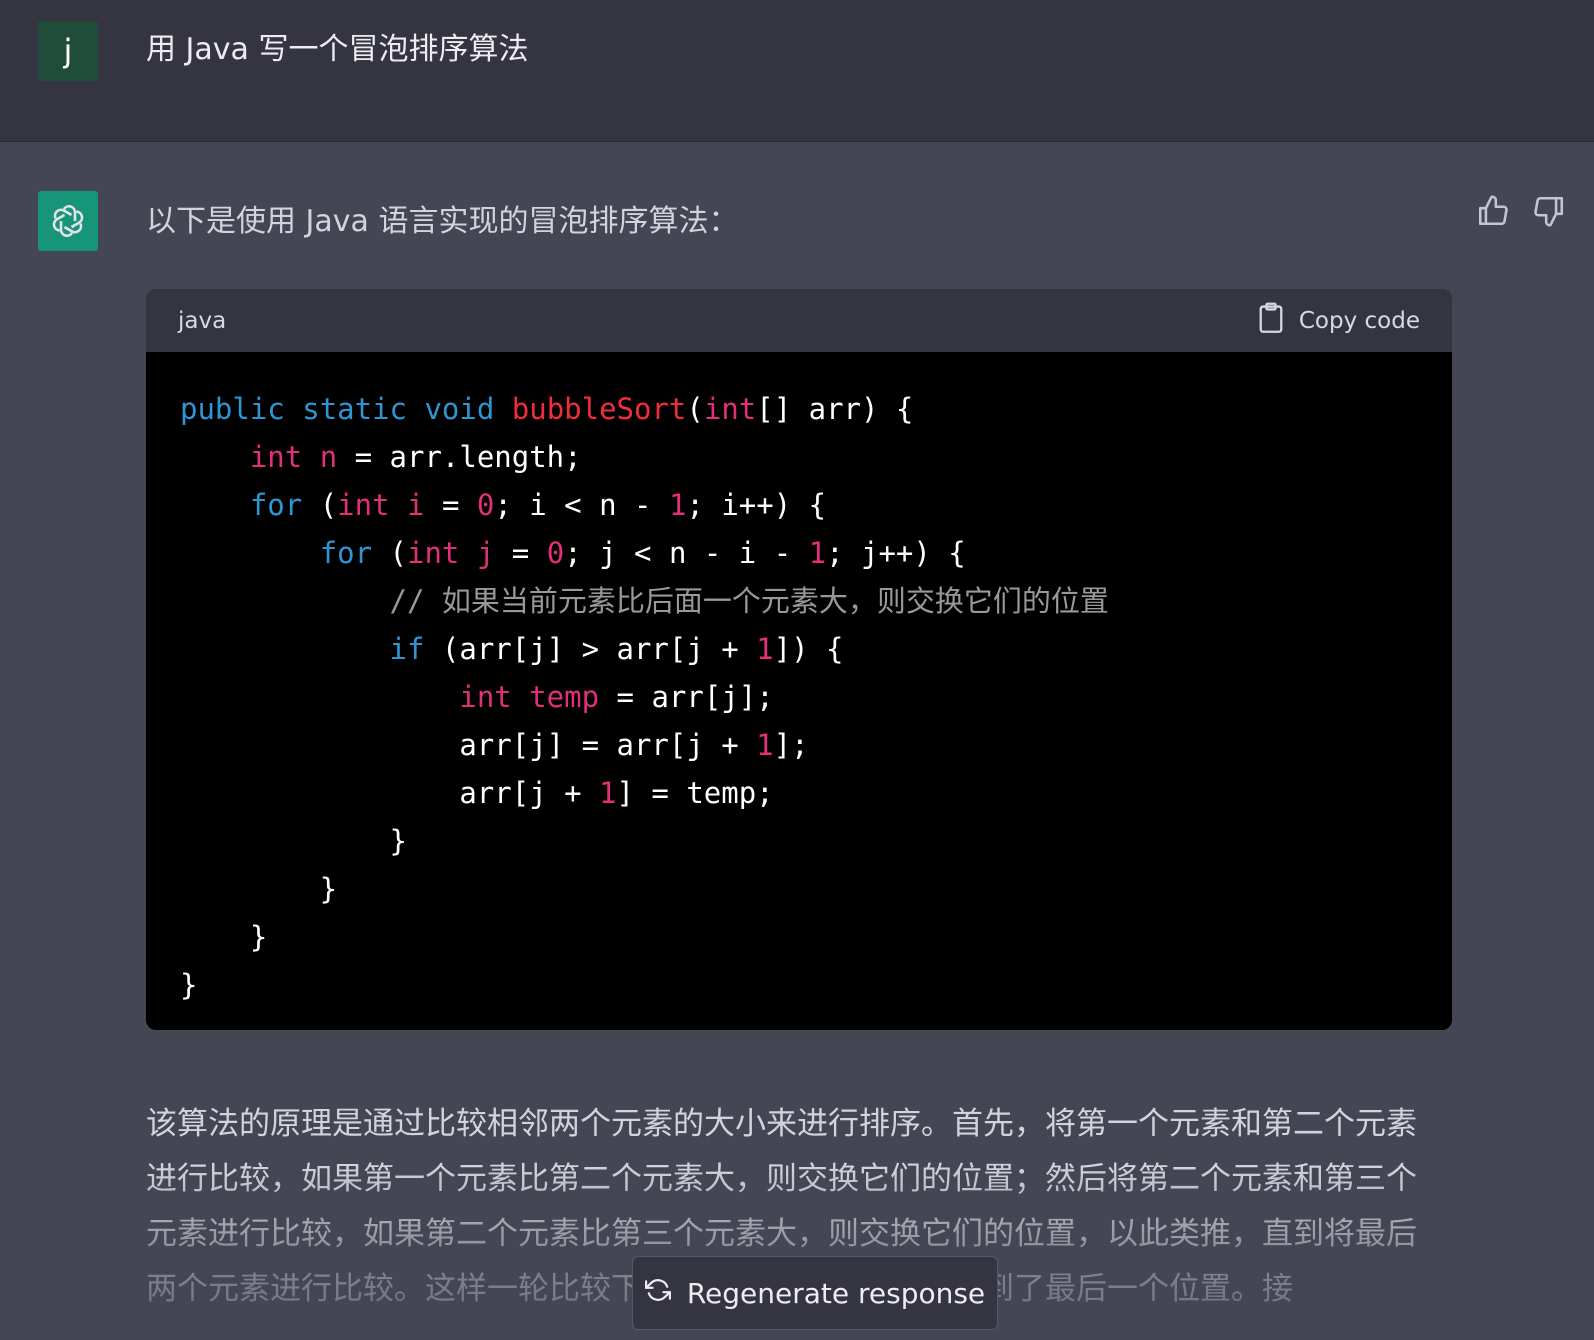 The image size is (1594, 1340). What do you see at coordinates (202, 320) in the screenshot?
I see `code-language-label: java` at bounding box center [202, 320].